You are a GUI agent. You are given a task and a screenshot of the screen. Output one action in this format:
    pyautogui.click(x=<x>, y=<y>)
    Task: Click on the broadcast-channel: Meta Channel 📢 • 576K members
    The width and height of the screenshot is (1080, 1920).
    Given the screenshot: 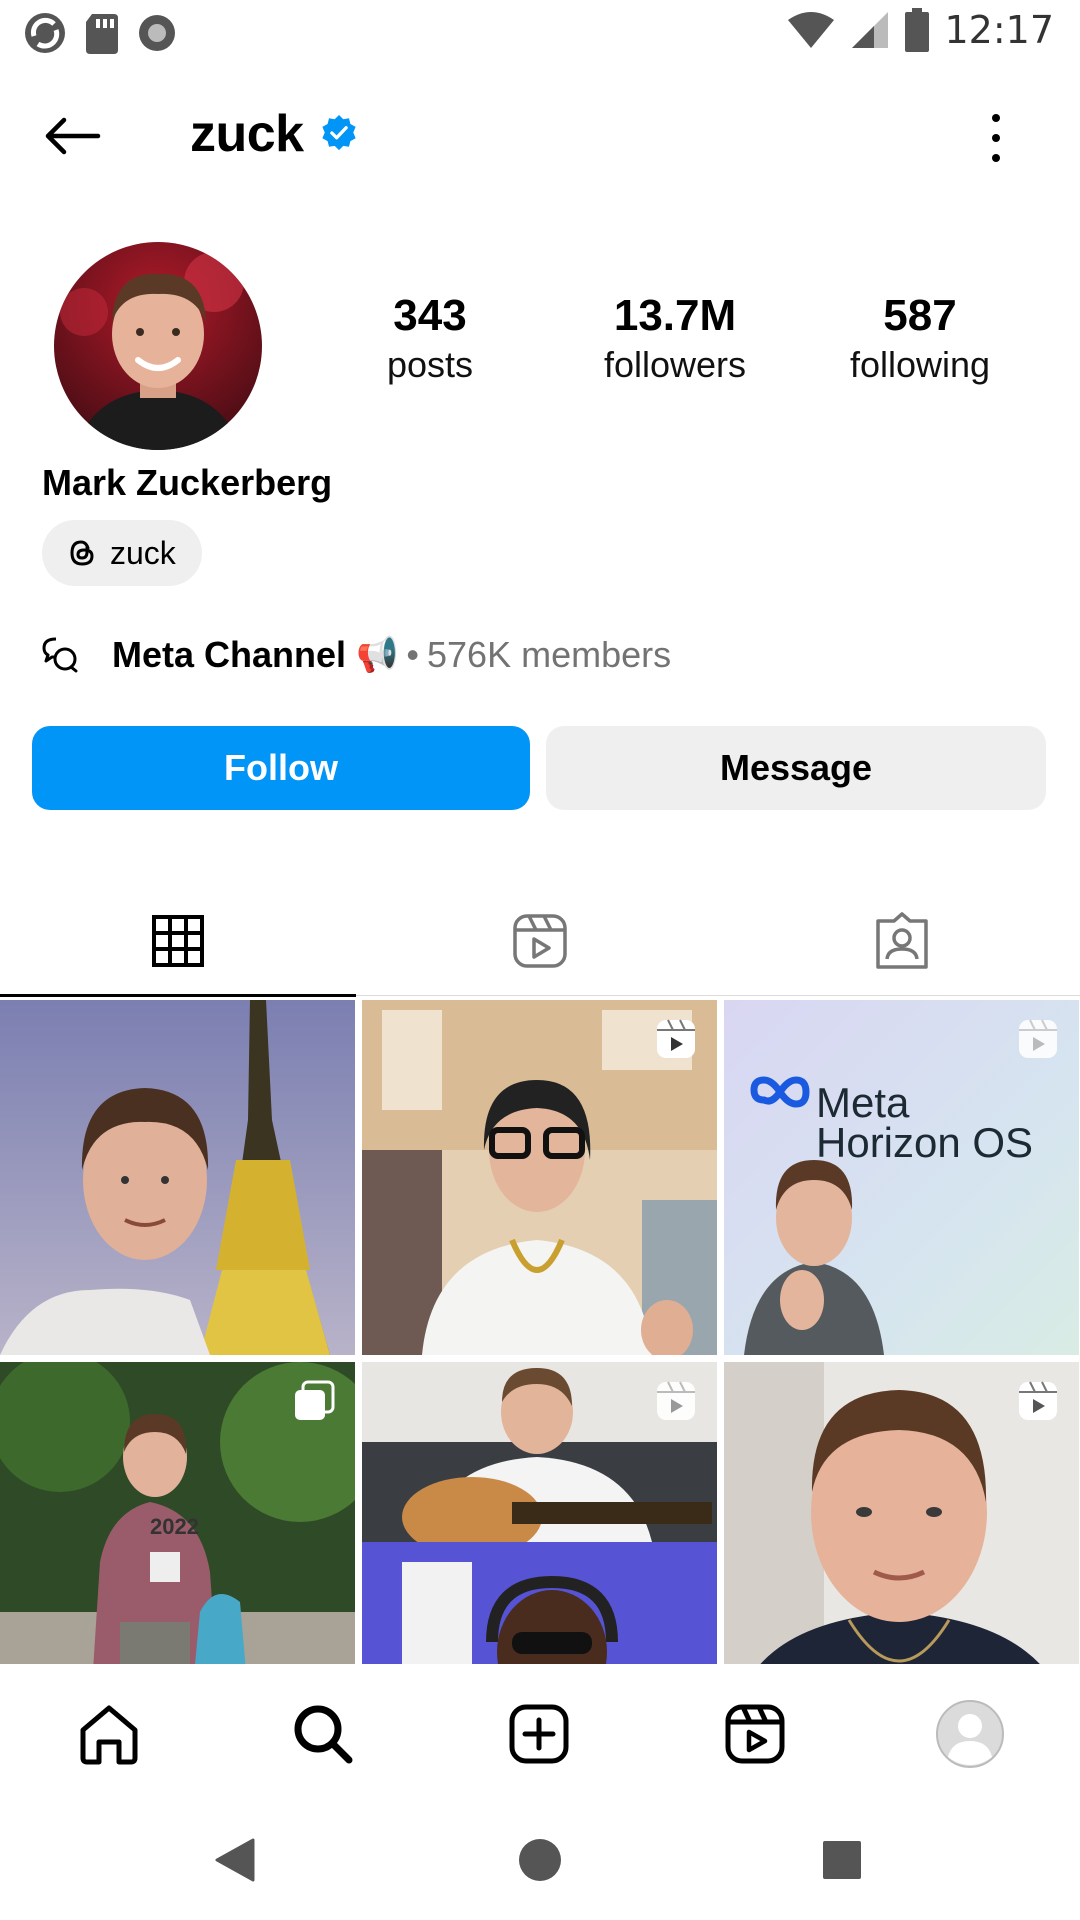 What is the action you would take?
    pyautogui.click(x=355, y=655)
    